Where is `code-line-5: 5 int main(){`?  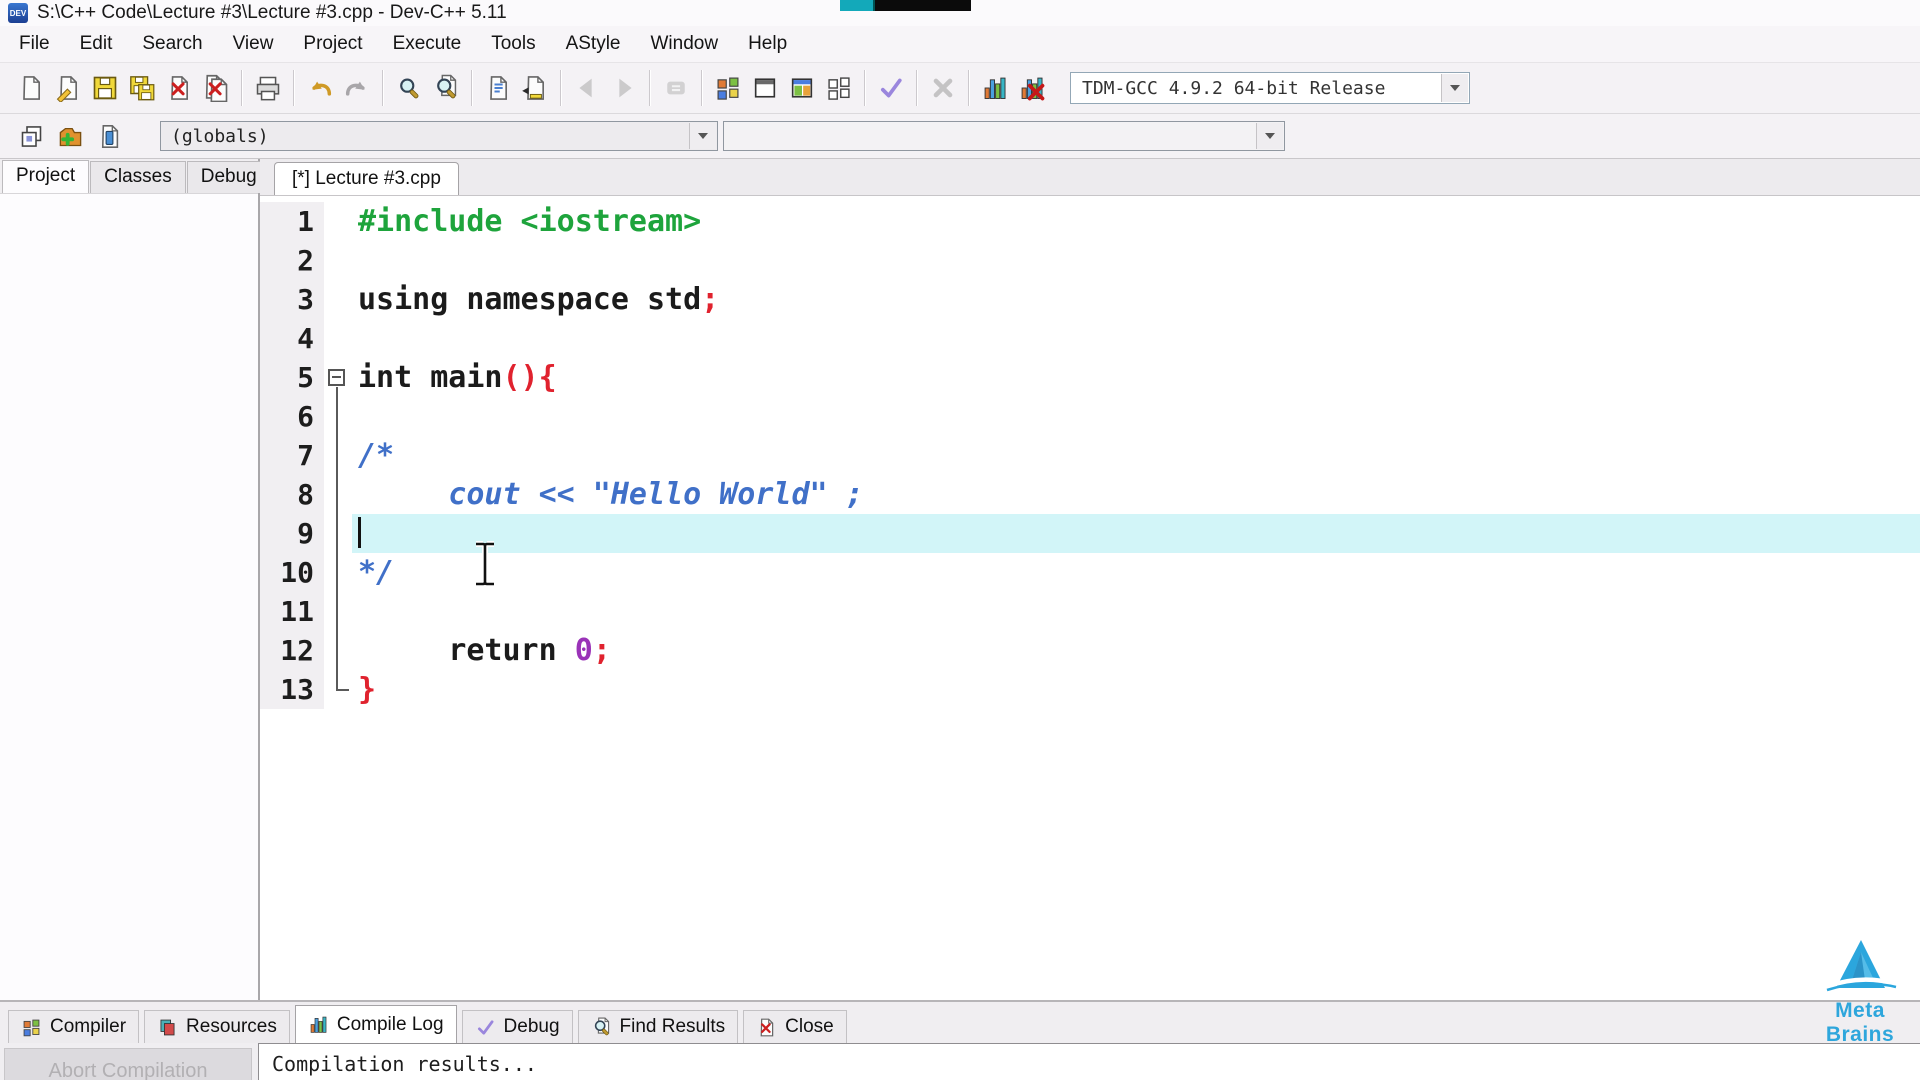
code-line-5: 5 int main(){ is located at coordinates (1090, 377).